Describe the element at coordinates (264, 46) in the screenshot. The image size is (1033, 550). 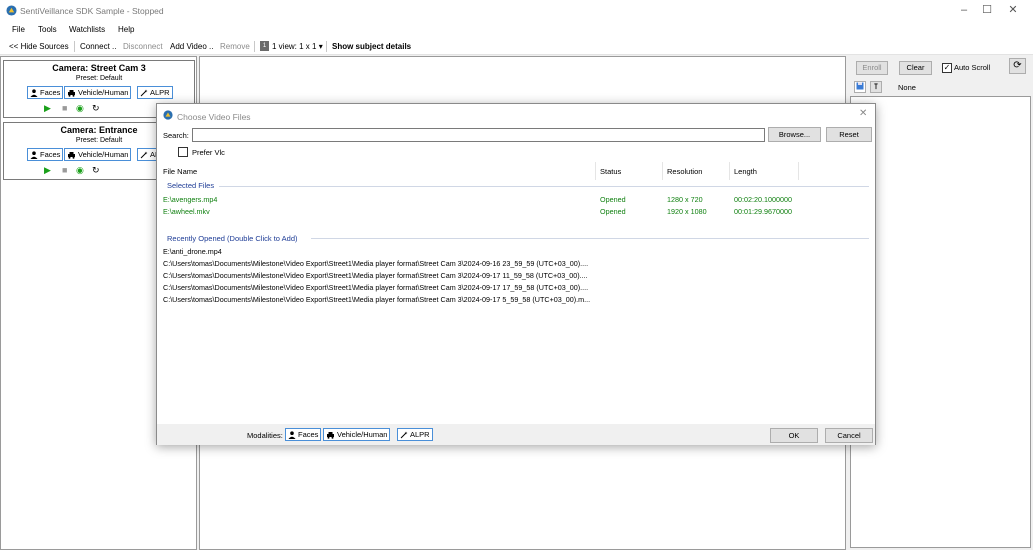
I see `view-layout-icon: 1` at that location.